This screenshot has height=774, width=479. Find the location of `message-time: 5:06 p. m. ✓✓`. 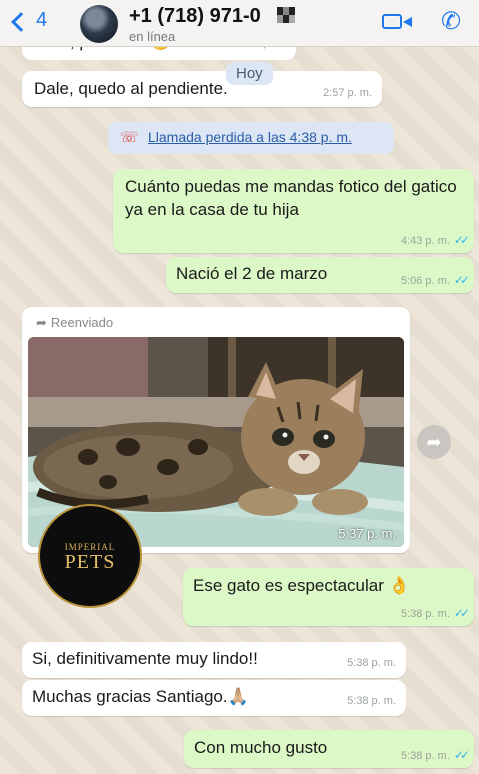

message-time: 5:06 p. m. ✓✓ is located at coordinates (435, 280).